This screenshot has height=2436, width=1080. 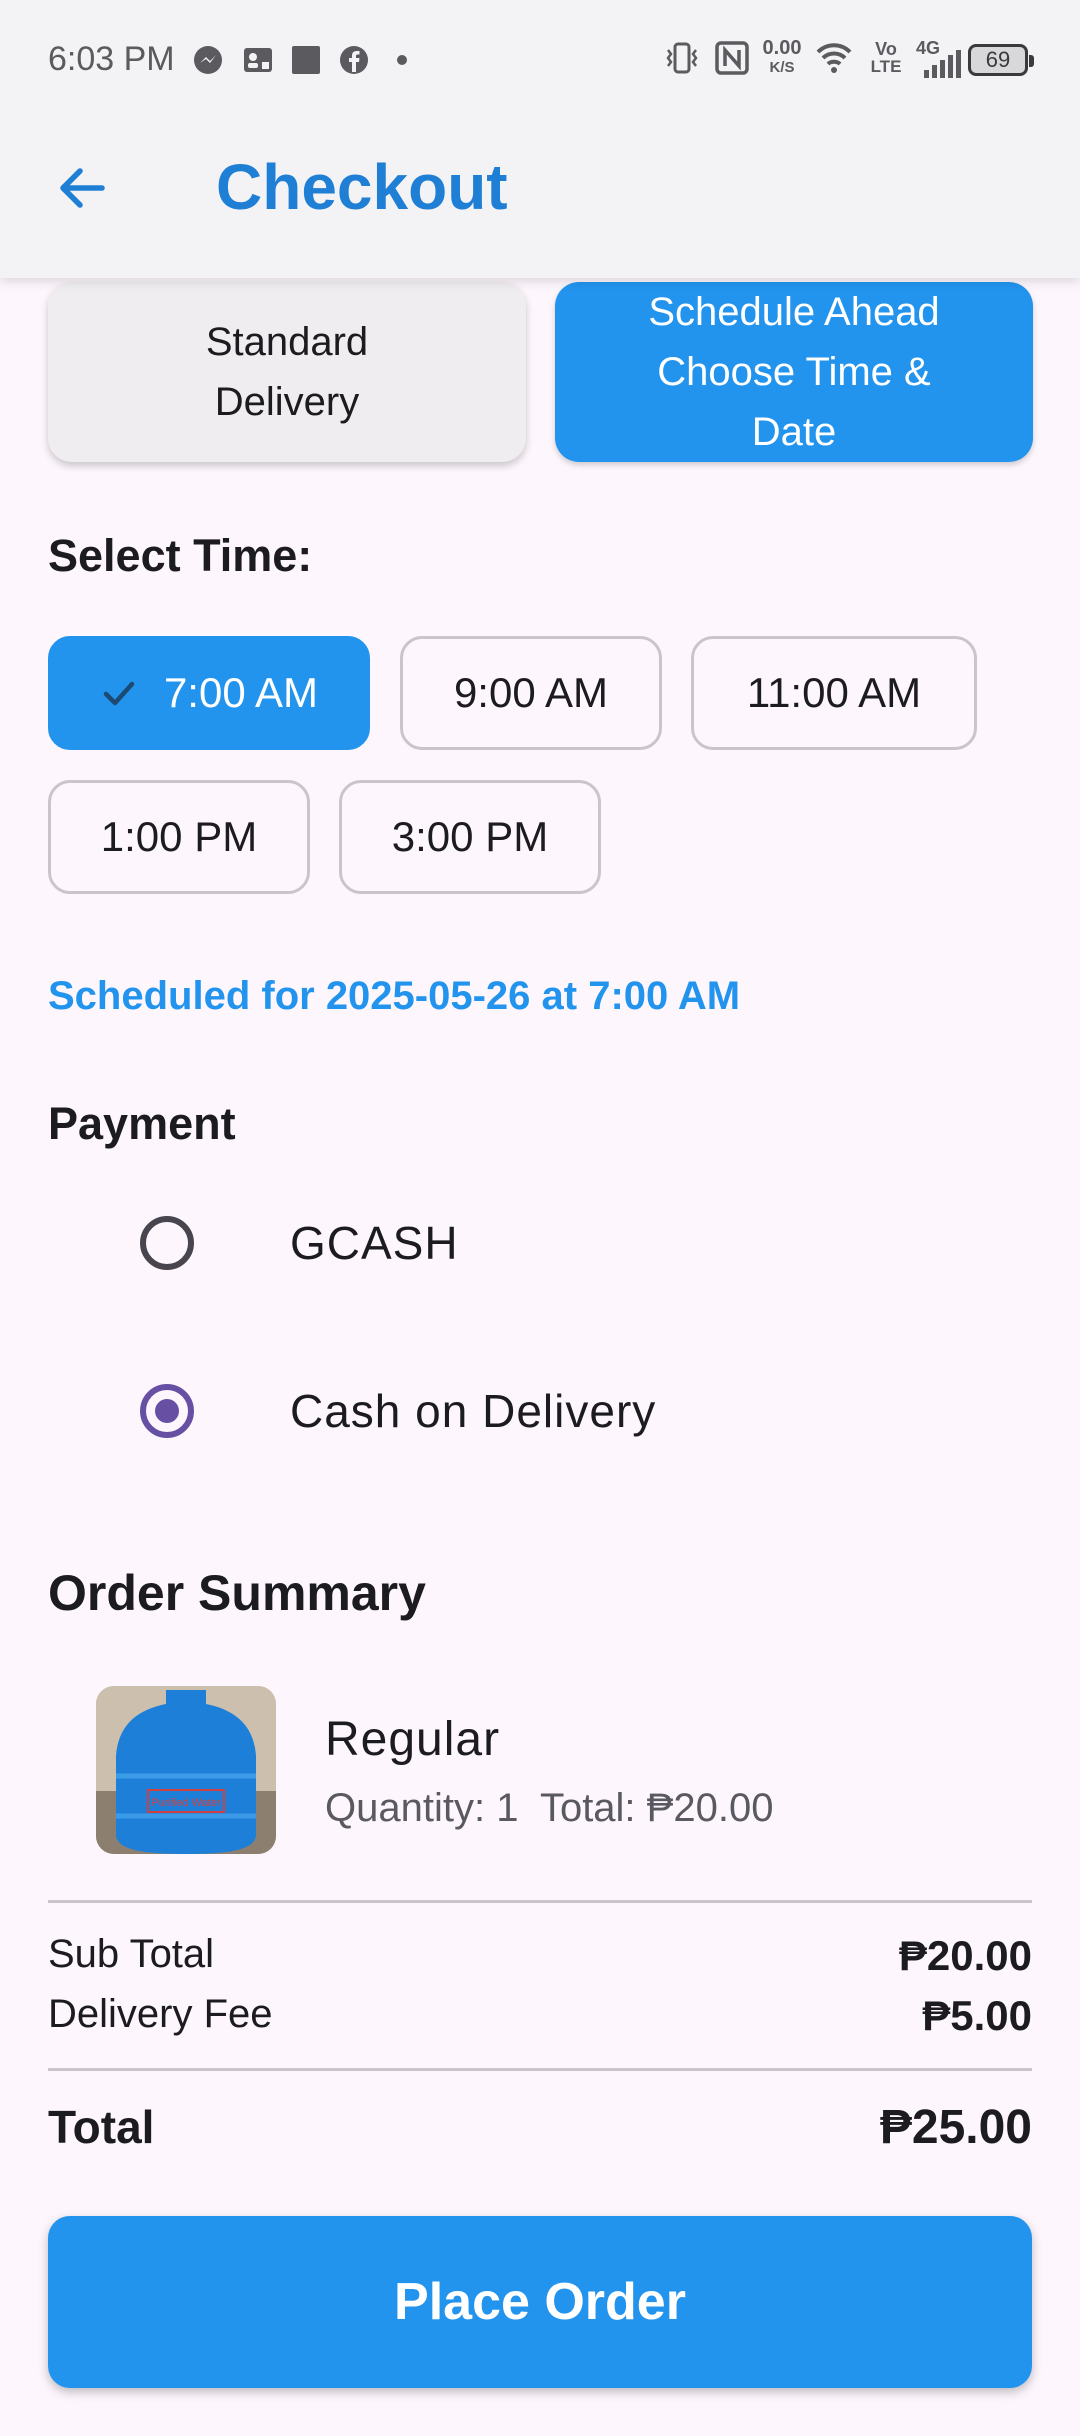 What do you see at coordinates (942, 64) in the screenshot?
I see `signal-bars-icon` at bounding box center [942, 64].